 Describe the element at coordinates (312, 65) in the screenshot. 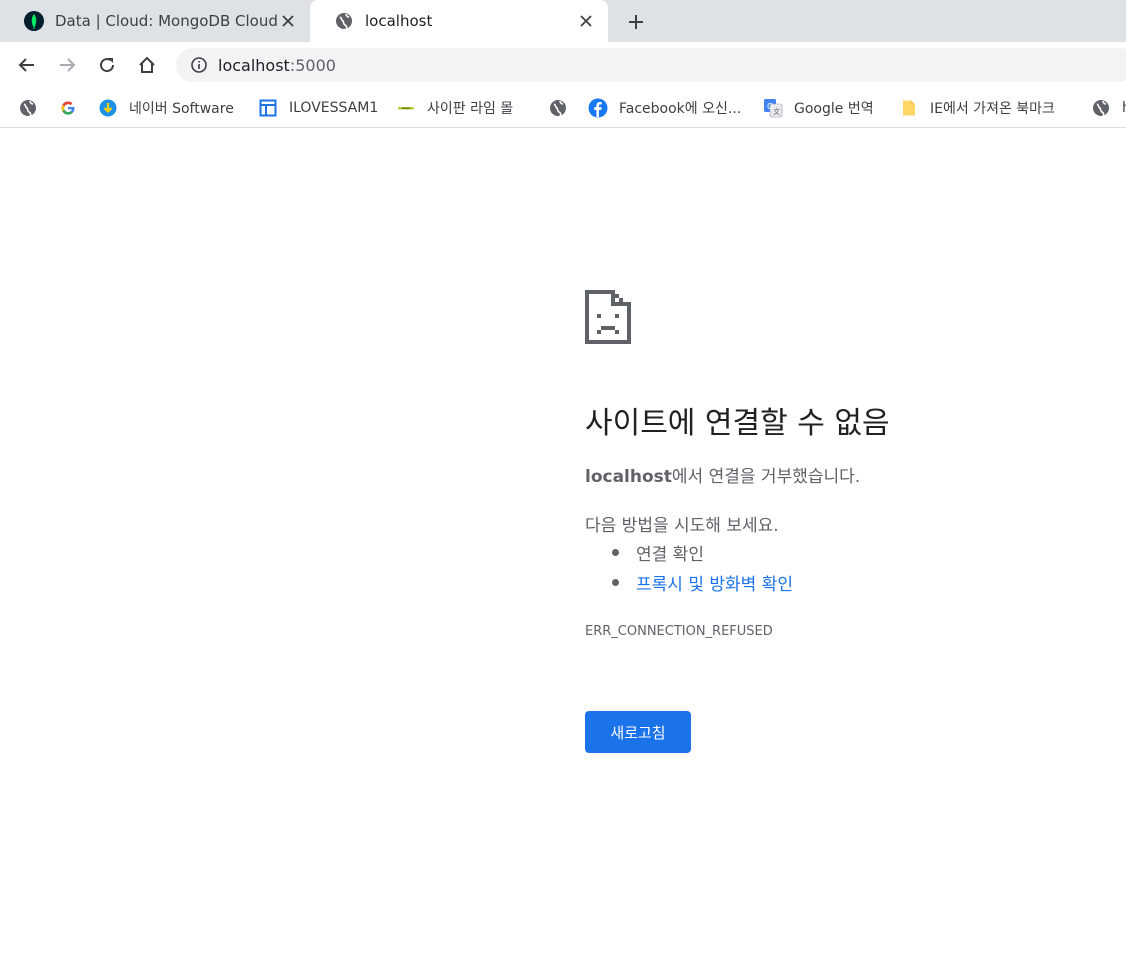

I see `url-port: :5000` at that location.